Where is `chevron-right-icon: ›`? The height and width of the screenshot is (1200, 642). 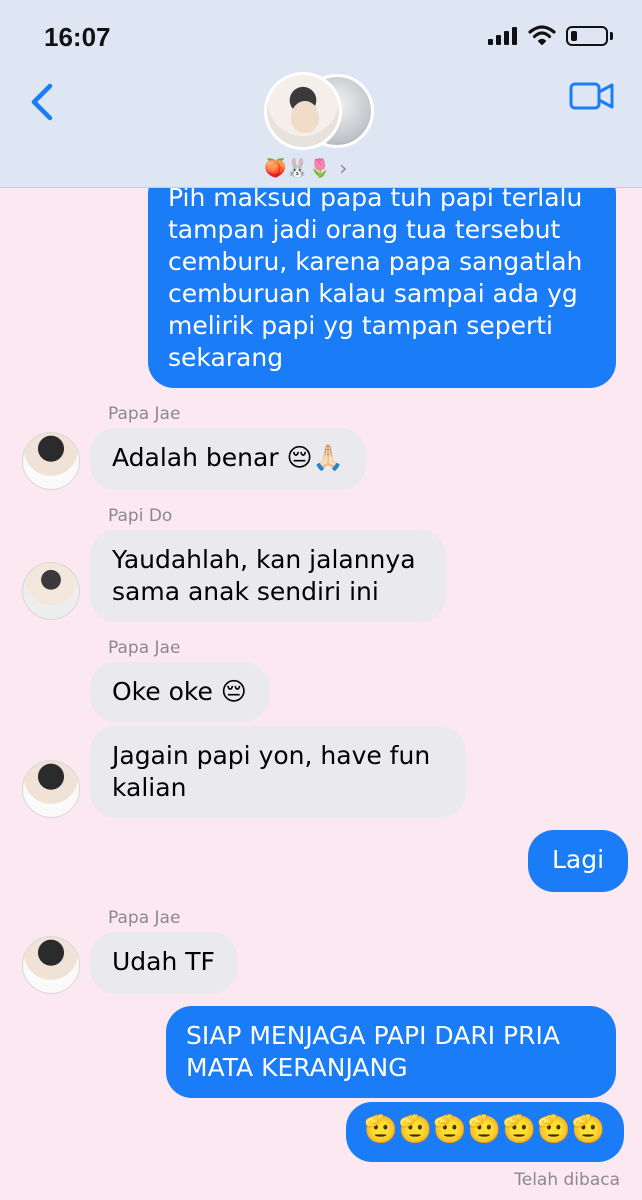
chevron-right-icon: › is located at coordinates (343, 168).